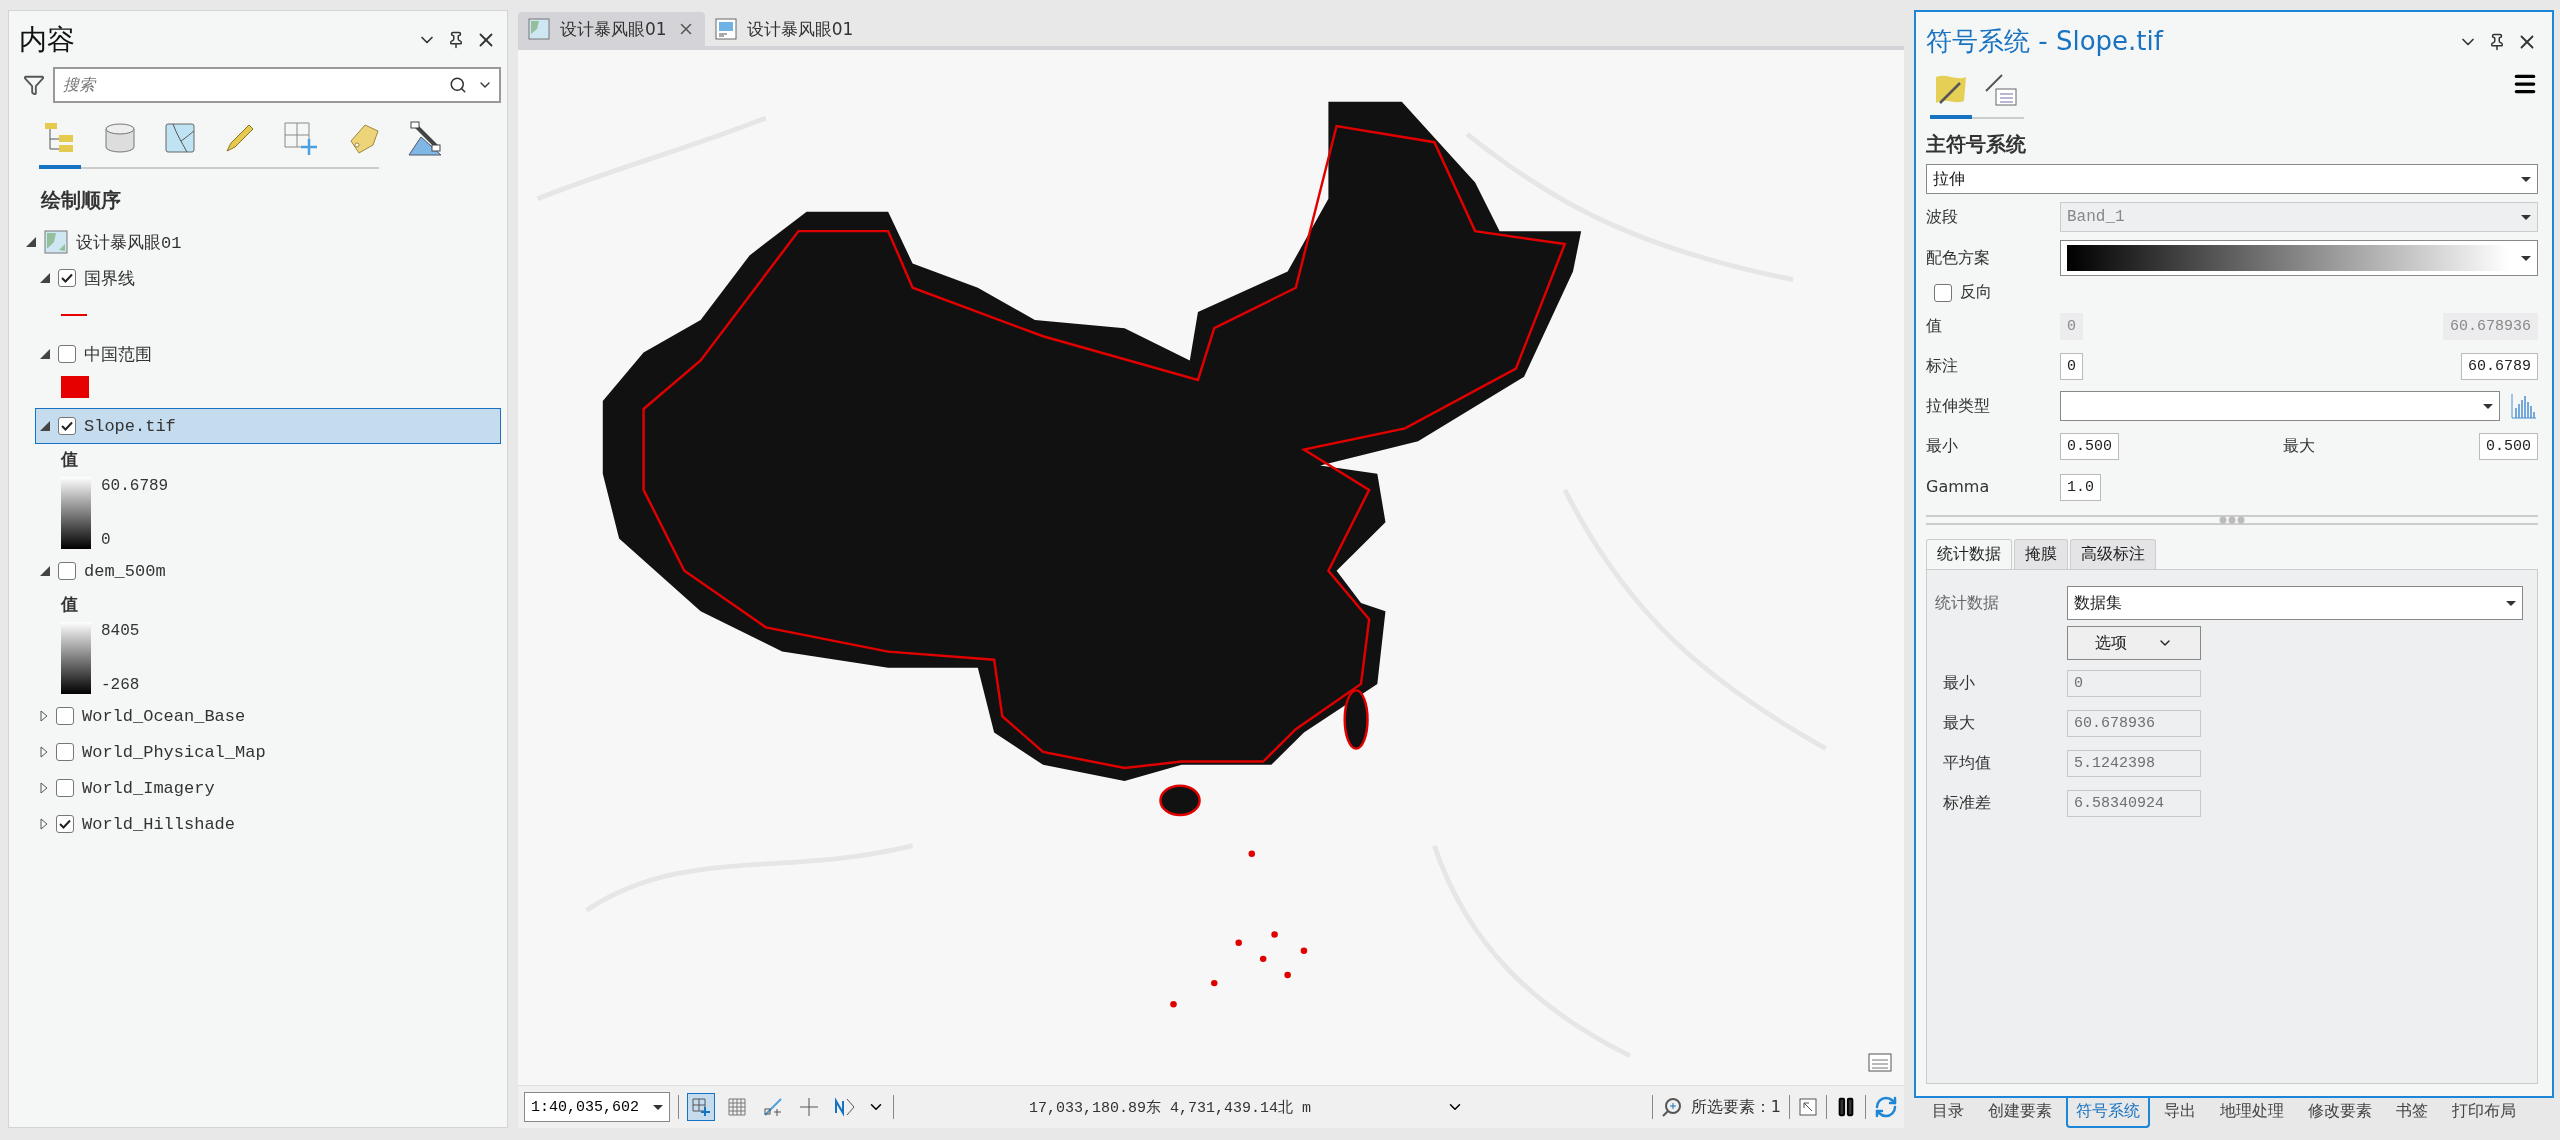  What do you see at coordinates (2134, 683) in the screenshot?
I see `statistic-field: 0` at bounding box center [2134, 683].